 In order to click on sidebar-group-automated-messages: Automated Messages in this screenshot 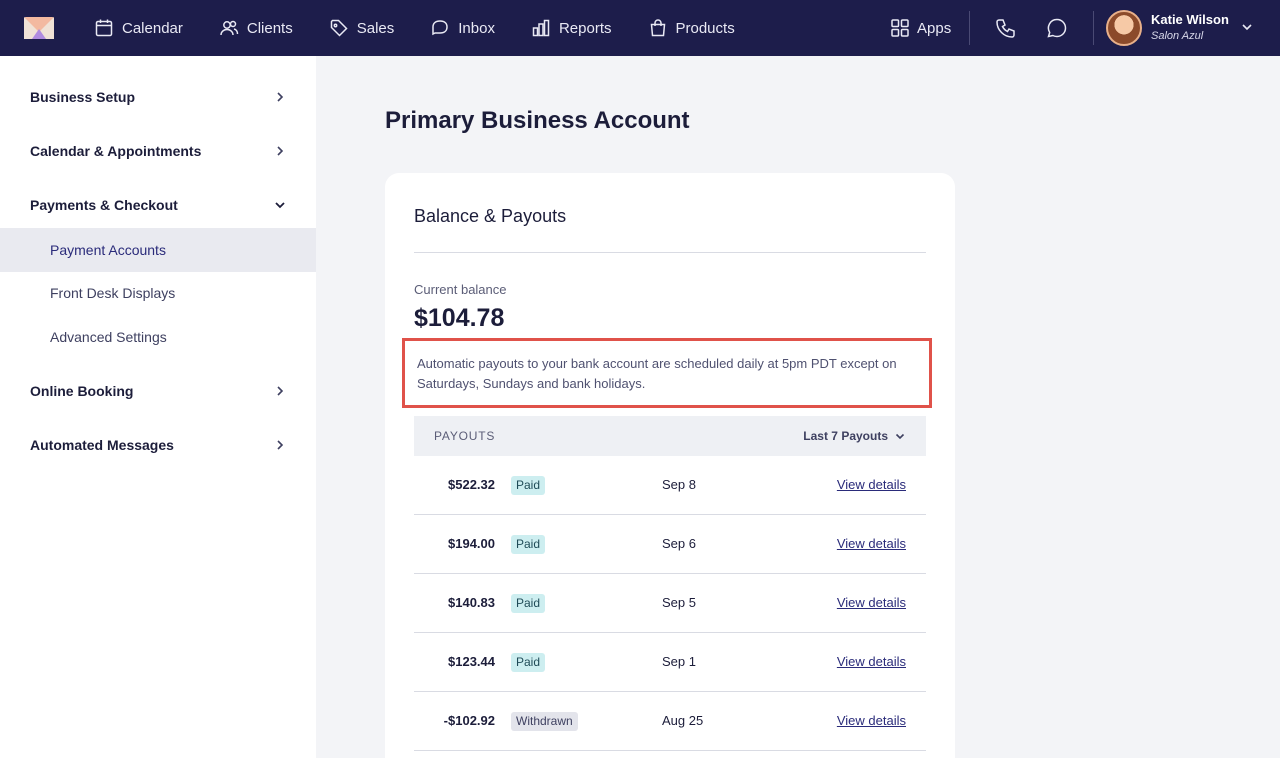, I will do `click(158, 445)`.